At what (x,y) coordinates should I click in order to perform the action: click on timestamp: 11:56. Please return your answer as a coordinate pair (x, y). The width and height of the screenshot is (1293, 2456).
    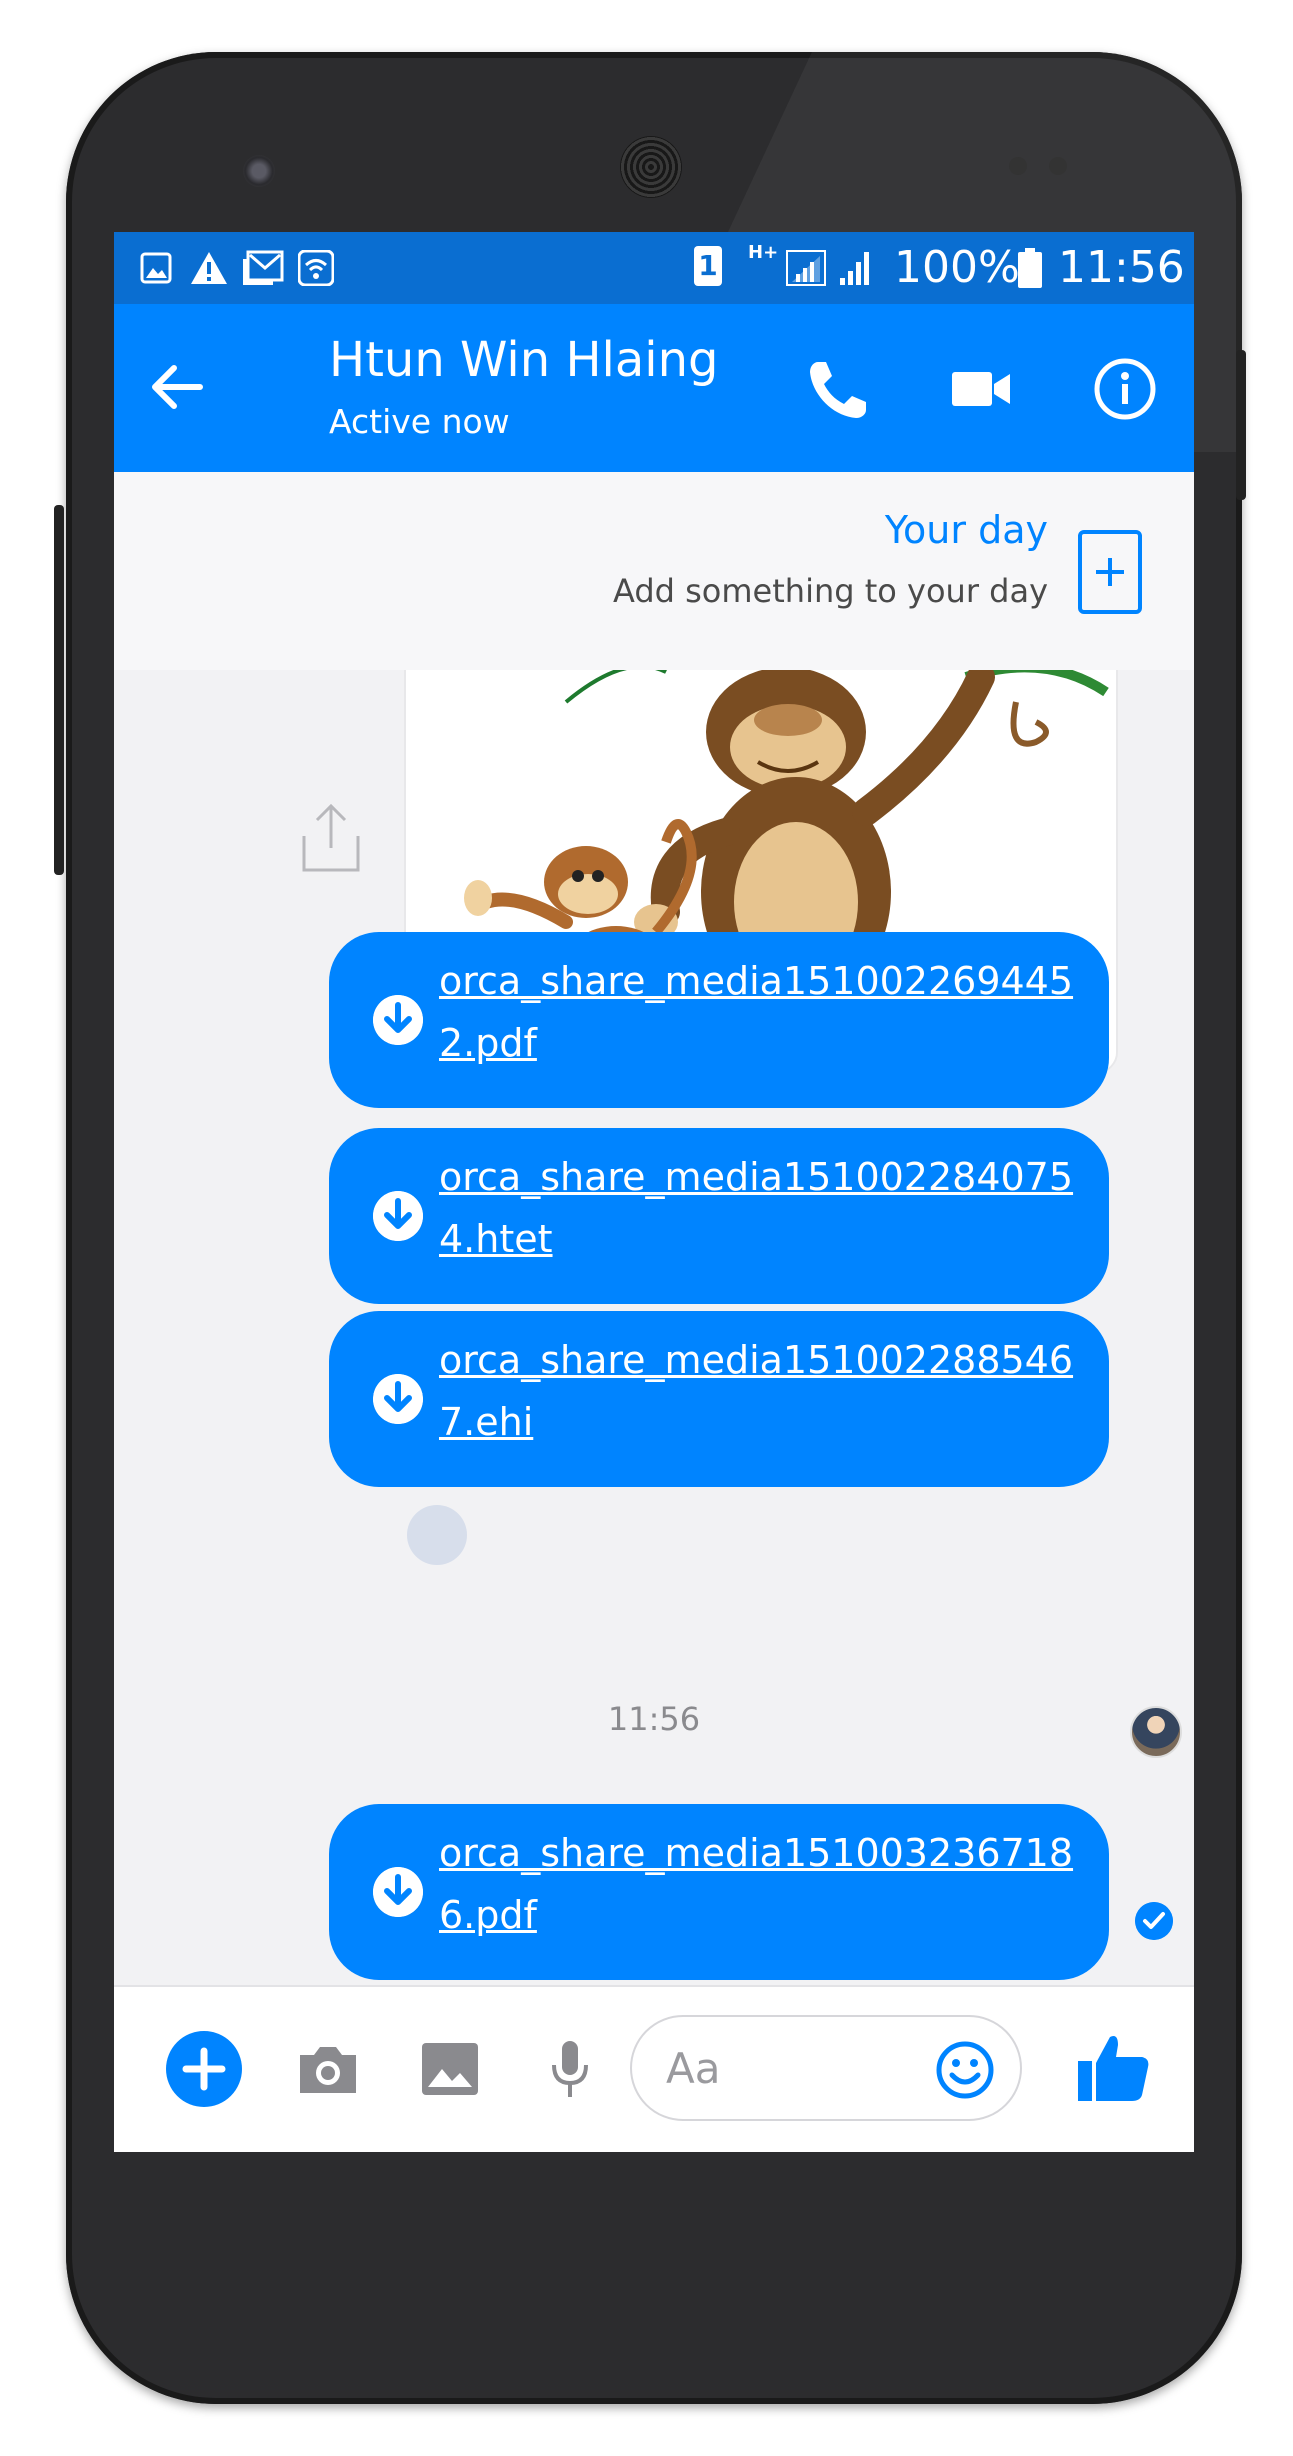
    Looking at the image, I should click on (654, 1719).